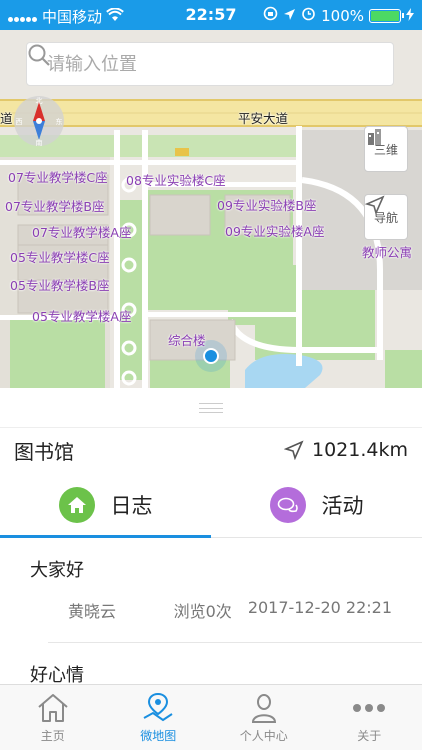  What do you see at coordinates (211, 450) in the screenshot?
I see `place-header: 图书馆 1021.4km` at bounding box center [211, 450].